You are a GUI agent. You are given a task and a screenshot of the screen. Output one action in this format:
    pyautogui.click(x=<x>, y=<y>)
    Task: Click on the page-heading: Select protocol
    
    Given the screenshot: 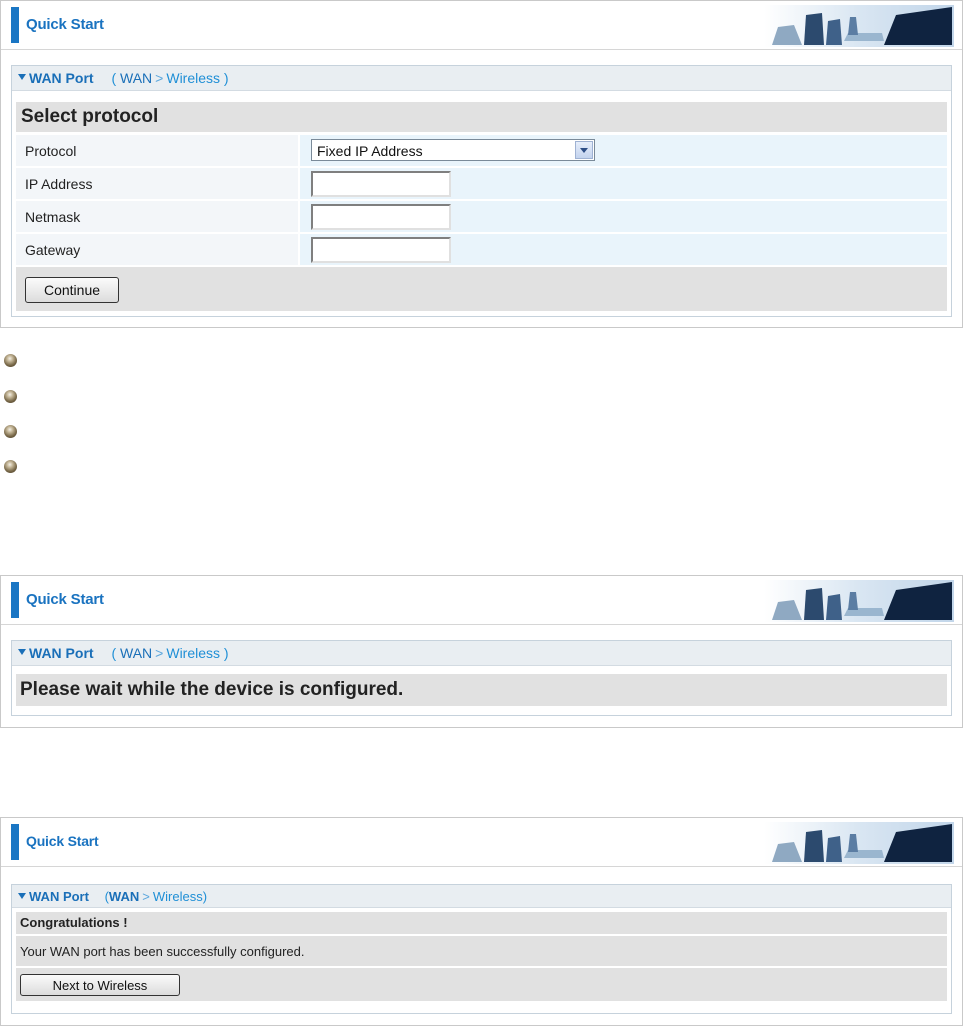 What is the action you would take?
    pyautogui.click(x=90, y=116)
    